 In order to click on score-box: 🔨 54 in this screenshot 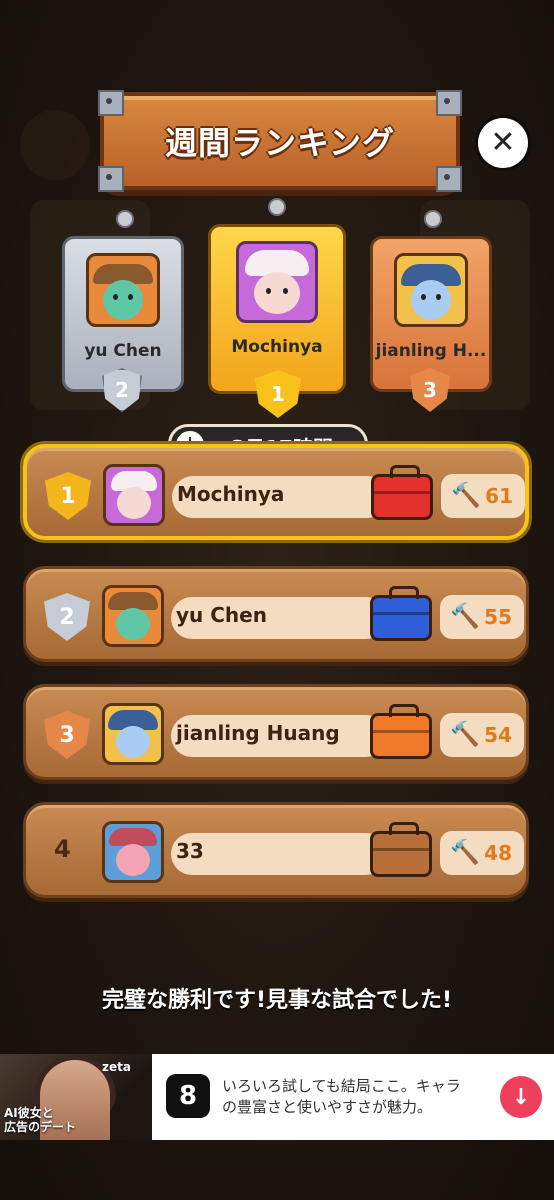, I will do `click(482, 735)`.